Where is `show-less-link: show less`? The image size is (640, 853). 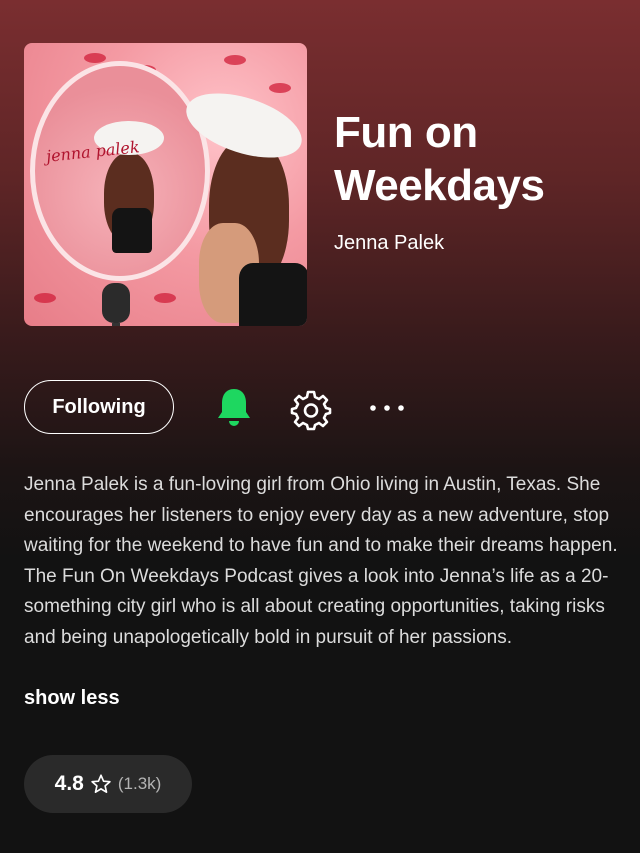 show-less-link: show less is located at coordinates (72, 698).